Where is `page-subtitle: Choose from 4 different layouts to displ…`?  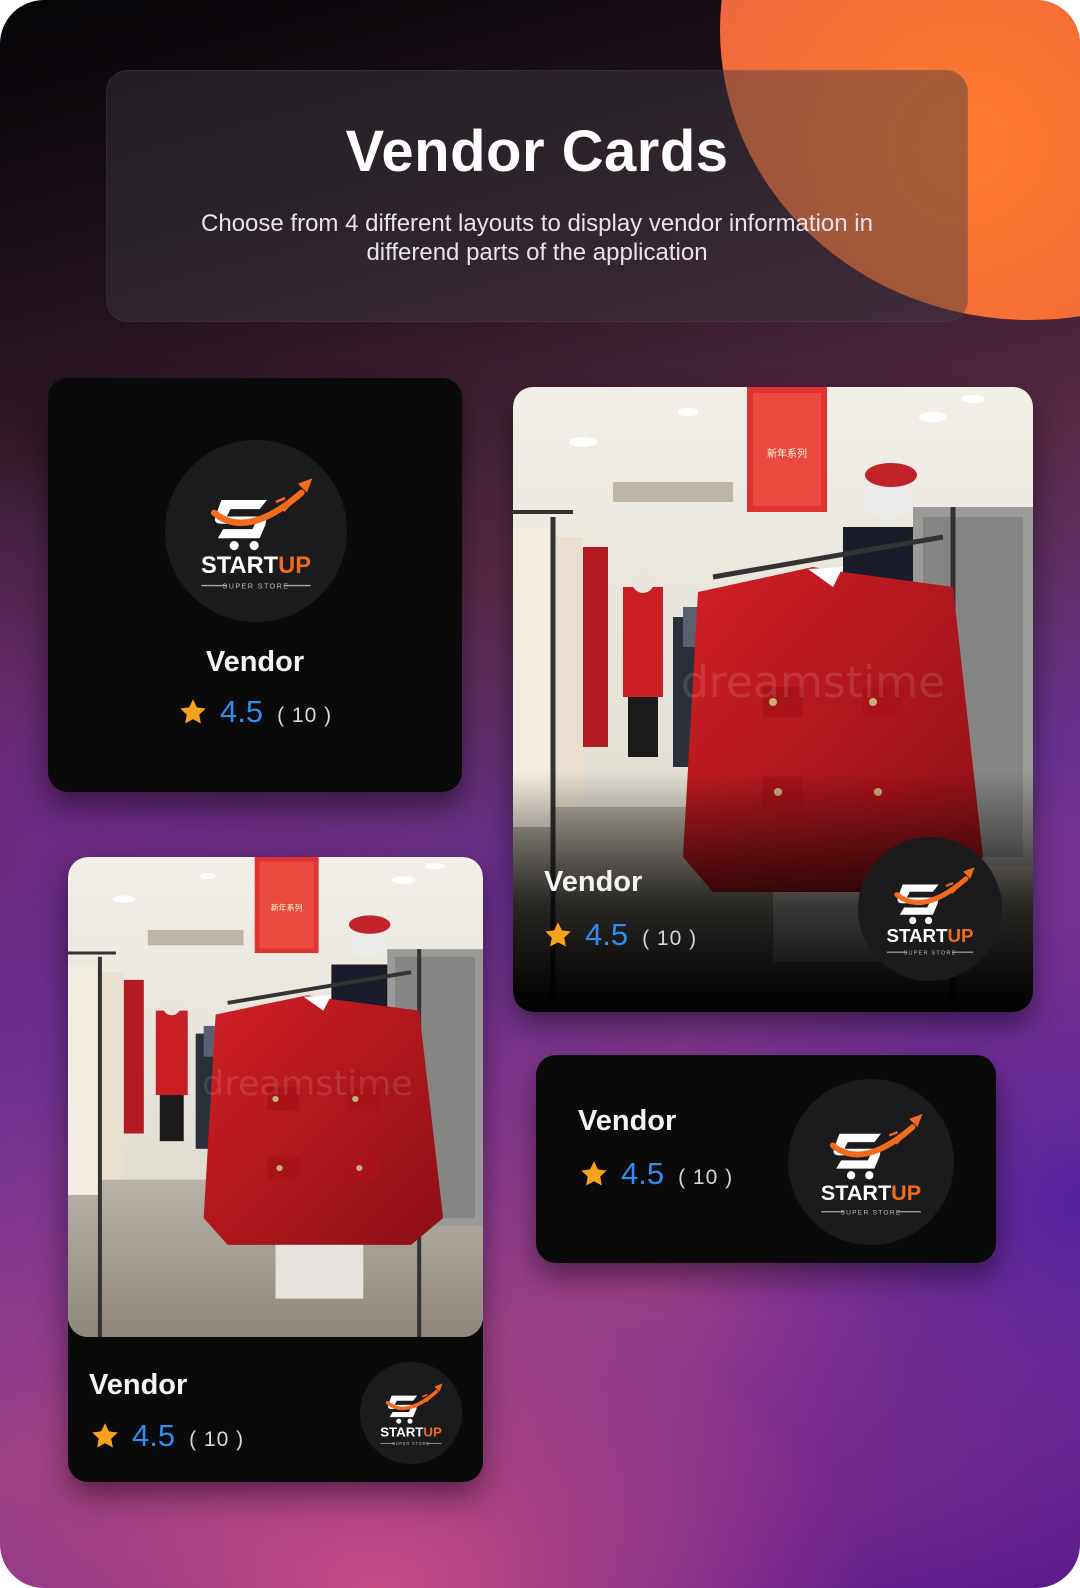 page-subtitle: Choose from 4 different layouts to displ… is located at coordinates (537, 238).